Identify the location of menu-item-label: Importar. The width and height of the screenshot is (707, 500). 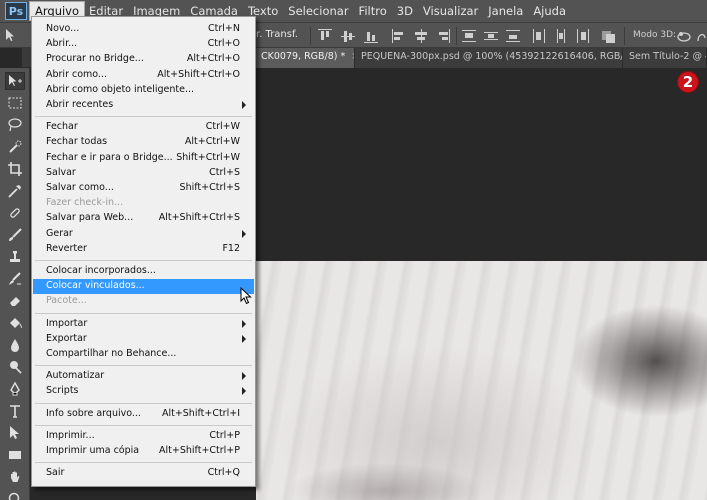
(67, 323).